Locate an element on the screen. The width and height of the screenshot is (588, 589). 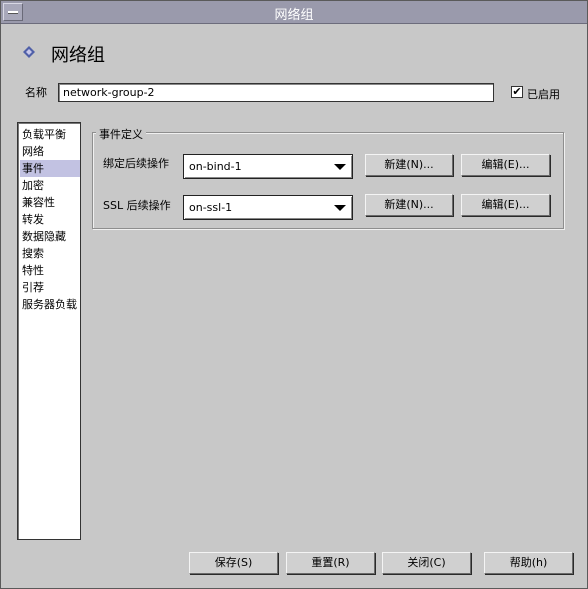
ssl-postop-select: on-ssl-1 is located at coordinates (268, 207).